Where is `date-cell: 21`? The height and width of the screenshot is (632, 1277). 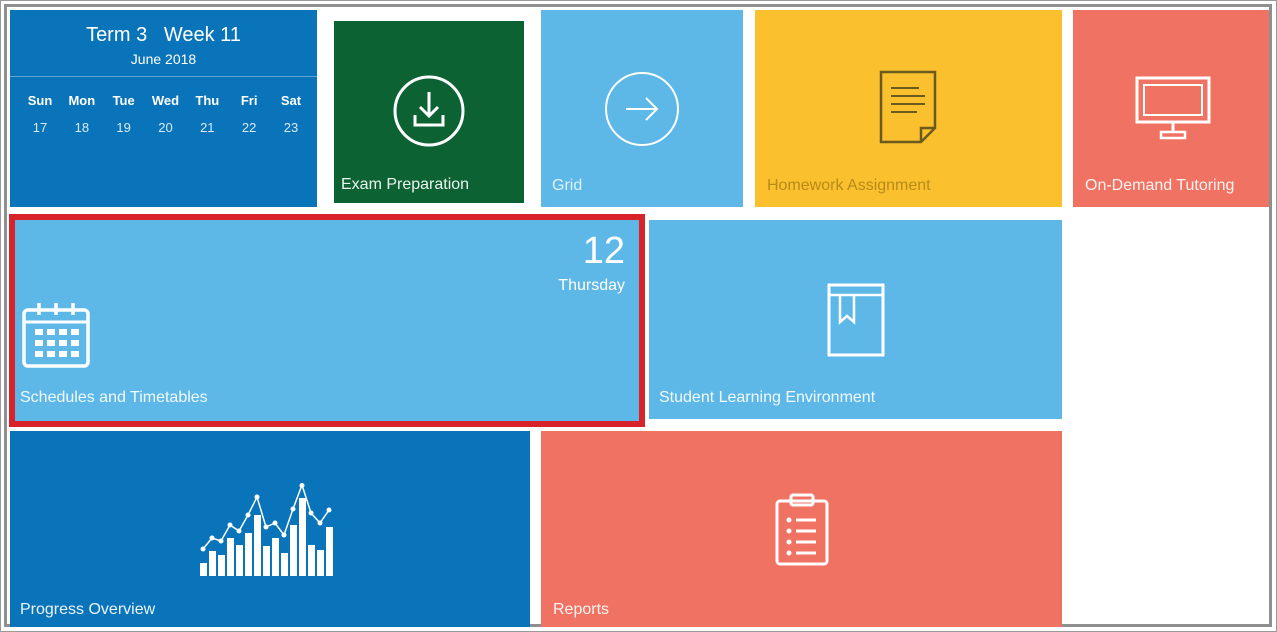 date-cell: 21 is located at coordinates (207, 127).